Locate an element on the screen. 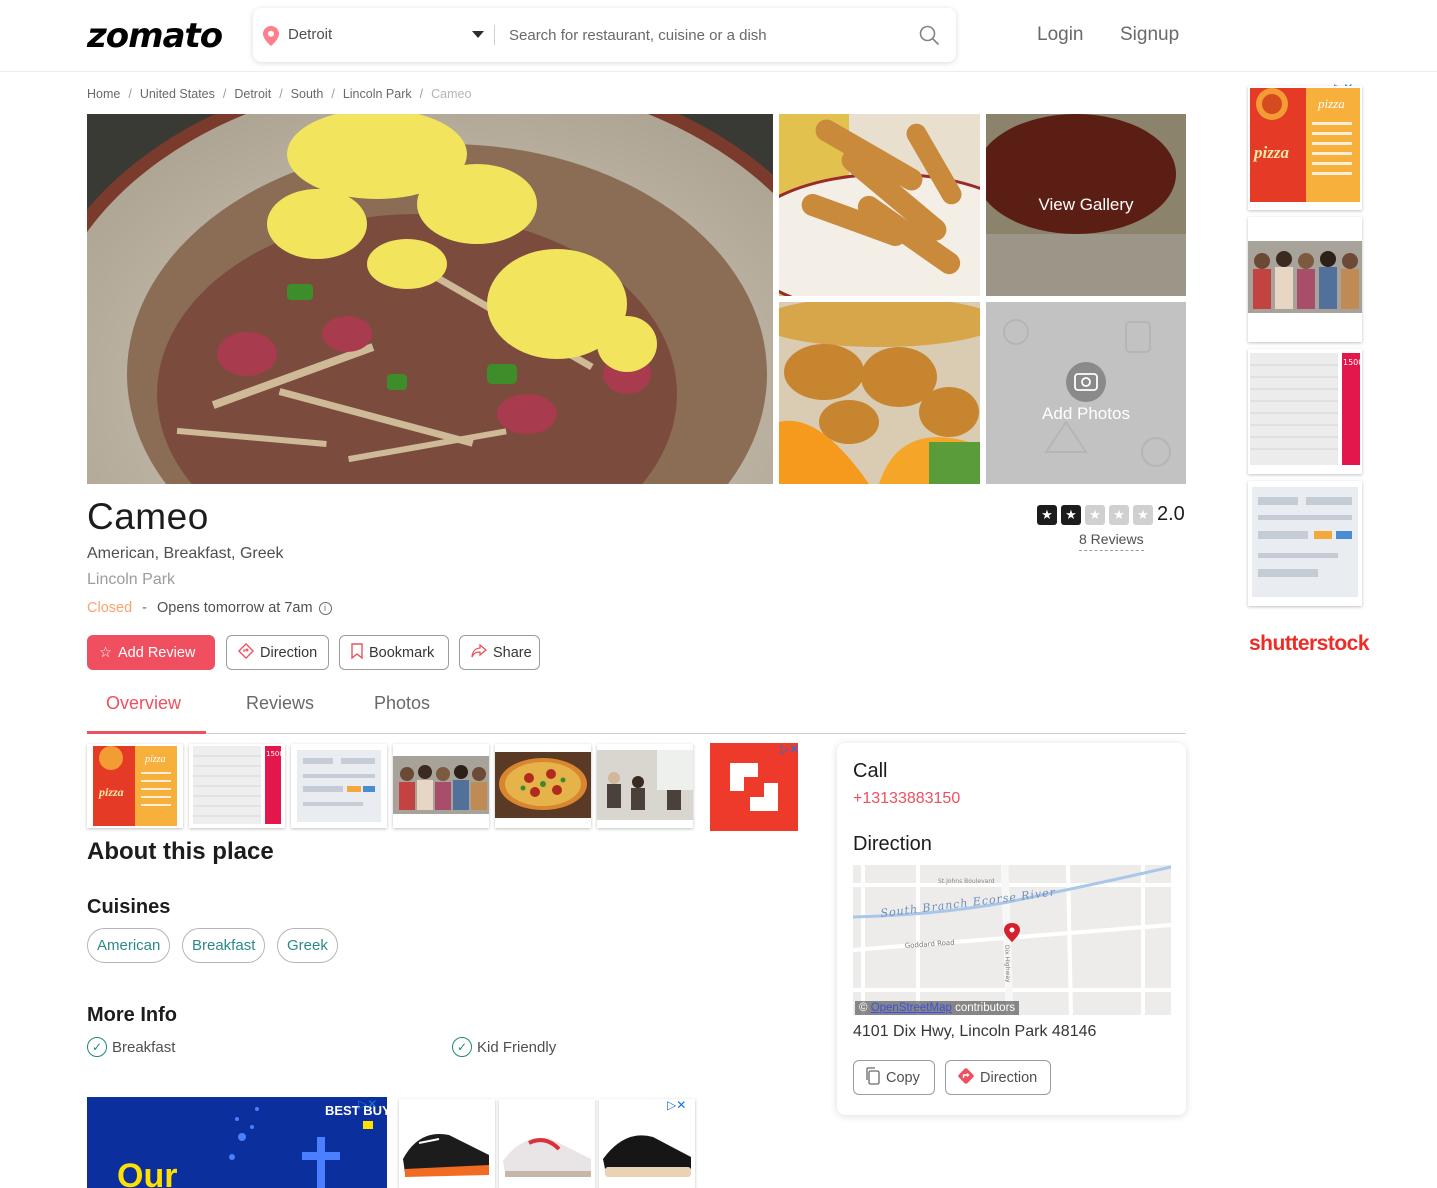  view-gallery-label: View Gallery is located at coordinates (1086, 205).